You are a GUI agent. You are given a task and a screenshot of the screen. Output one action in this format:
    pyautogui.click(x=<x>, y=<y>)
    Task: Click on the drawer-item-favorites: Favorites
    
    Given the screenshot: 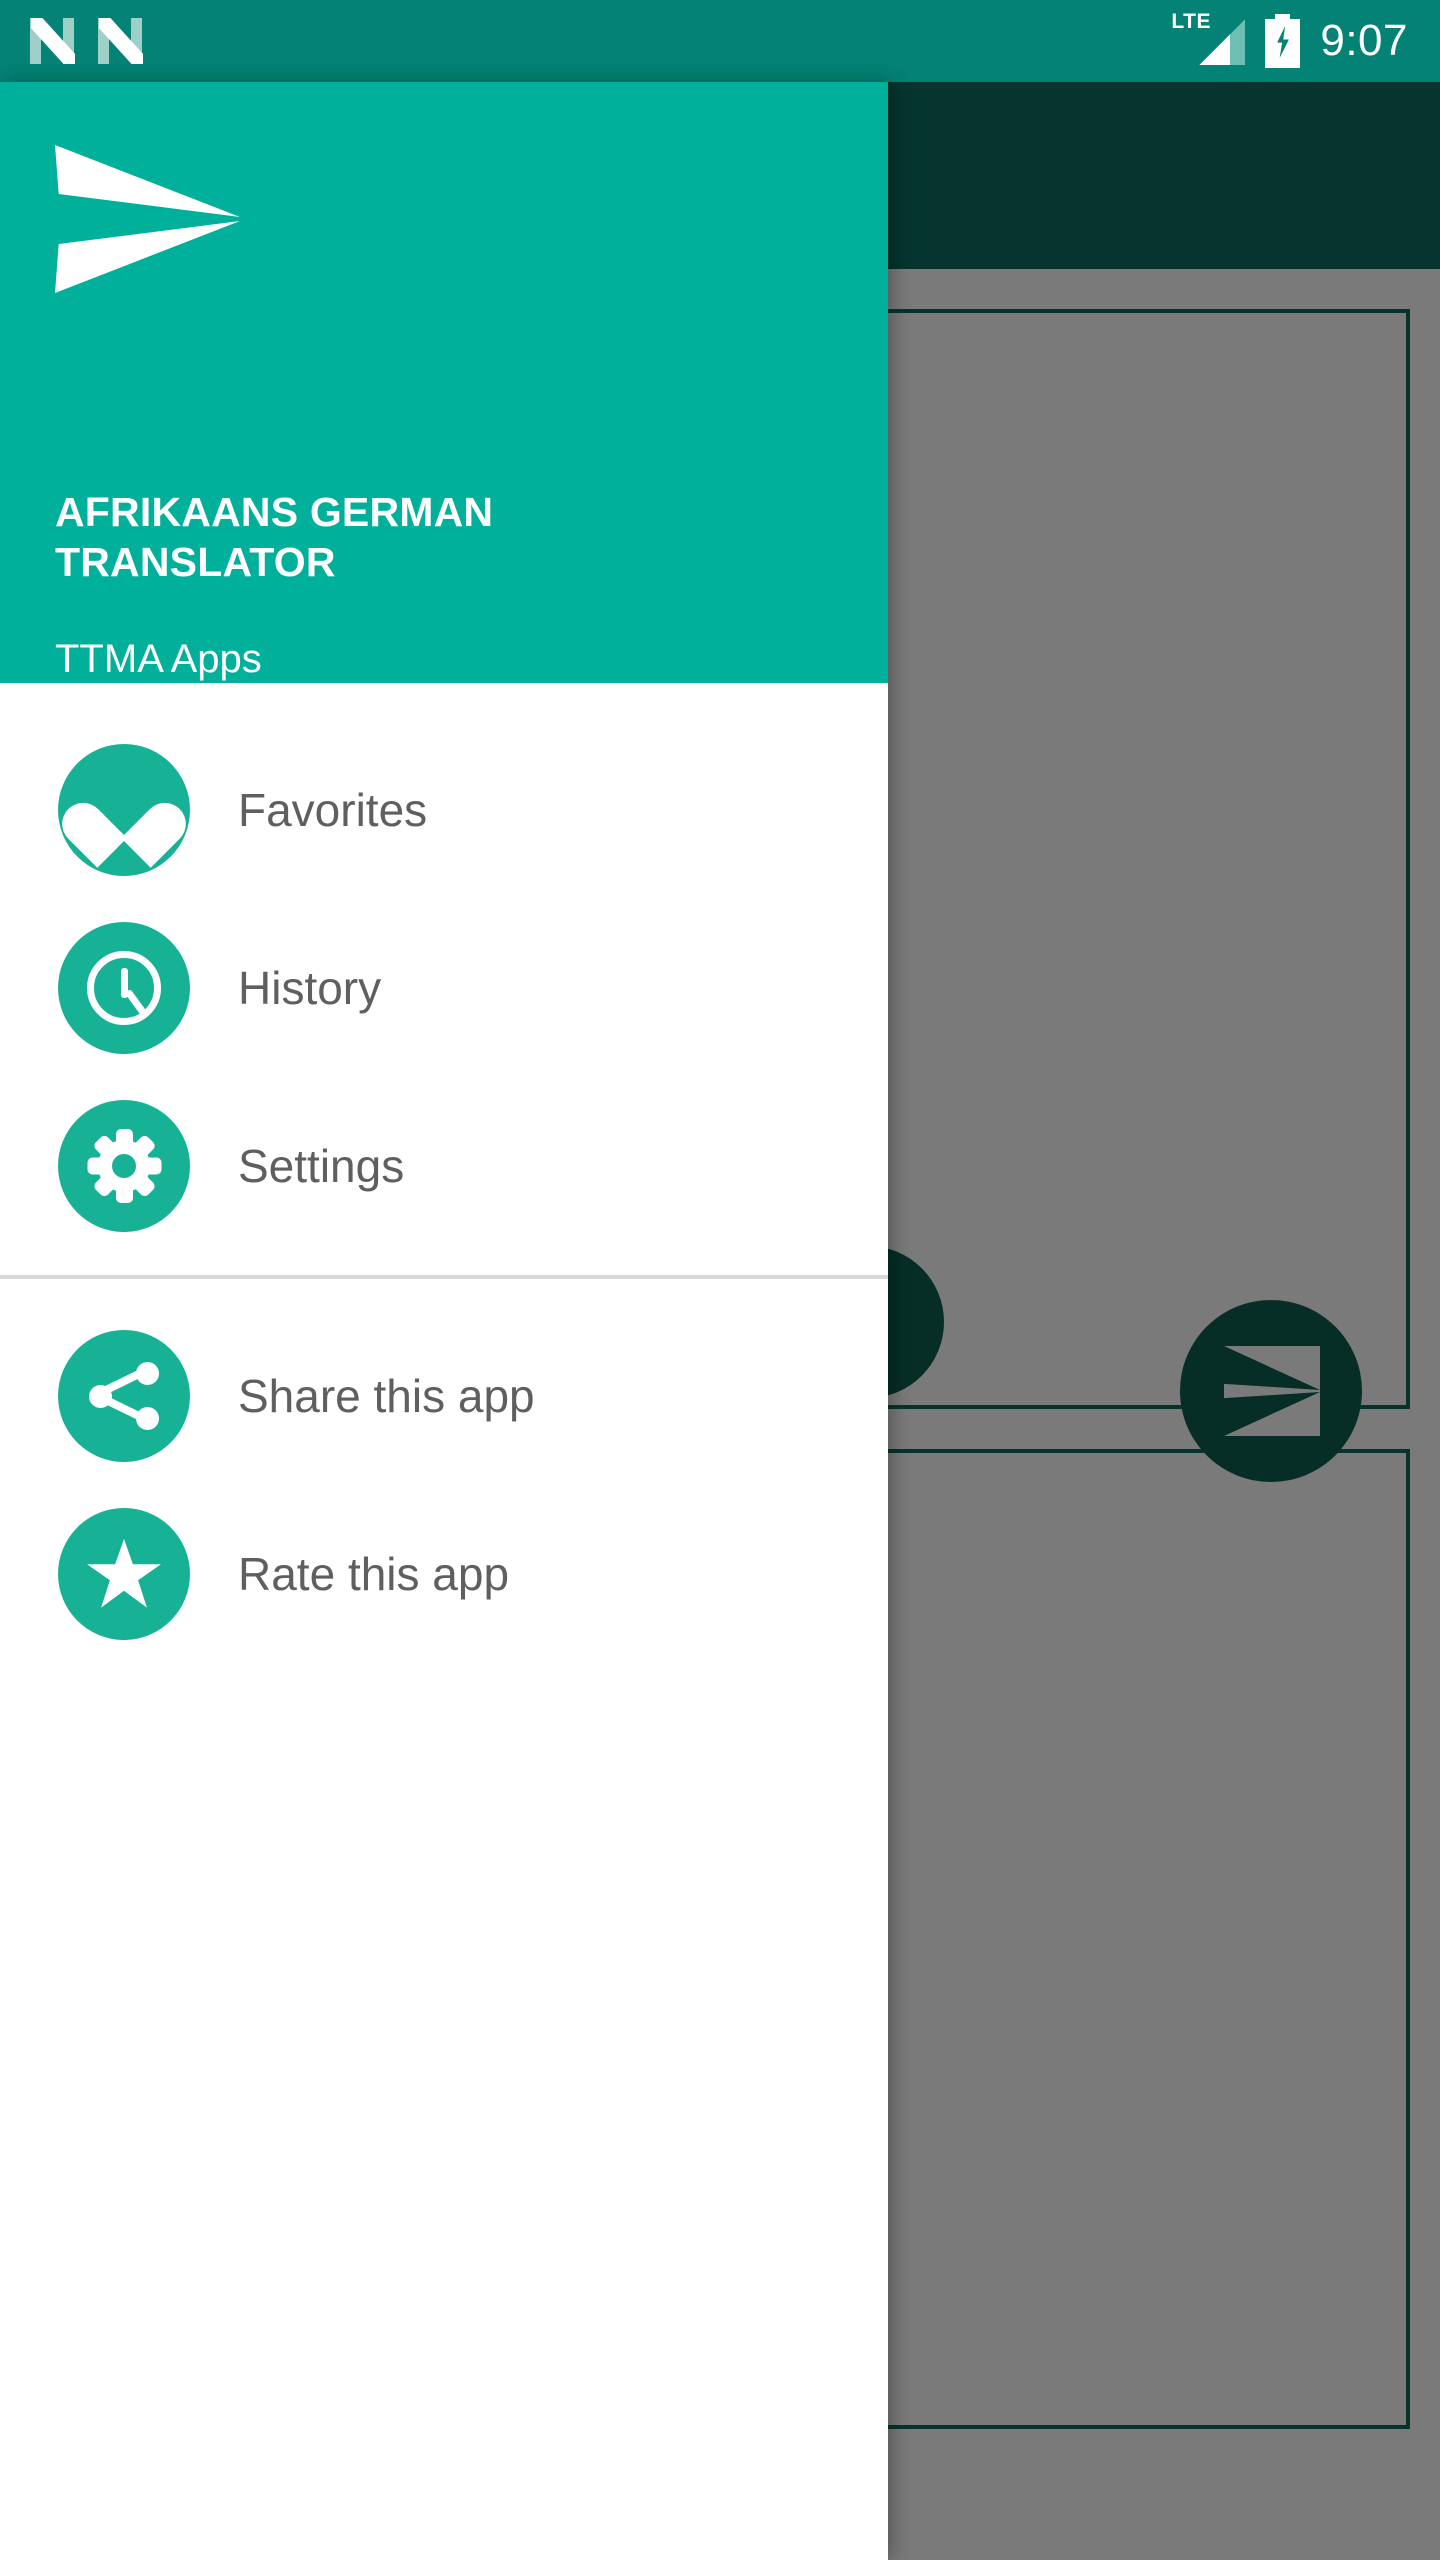 What is the action you would take?
    pyautogui.click(x=444, y=810)
    